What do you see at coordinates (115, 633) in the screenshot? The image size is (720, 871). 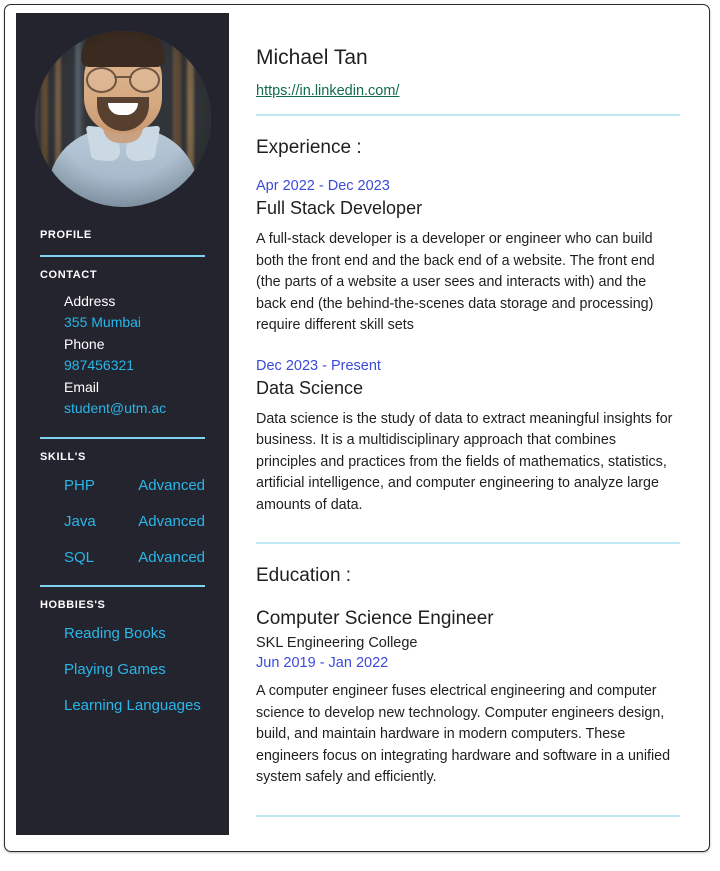 I see `list-item: Reading Books` at bounding box center [115, 633].